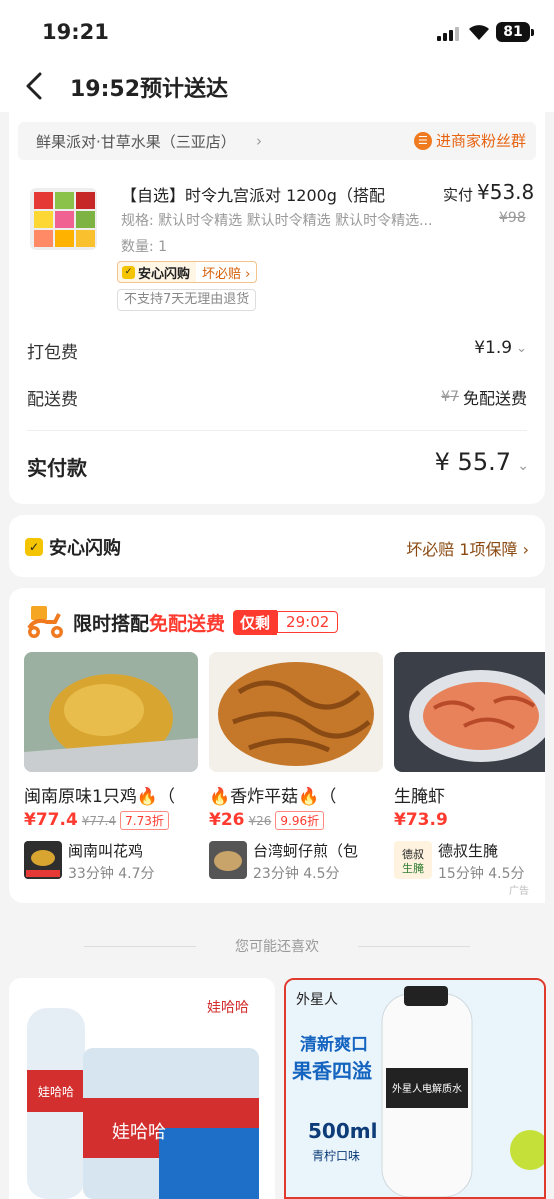 The height and width of the screenshot is (1199, 554). Describe the element at coordinates (259, 141) in the screenshot. I see `chevron-right-icon: ›` at that location.